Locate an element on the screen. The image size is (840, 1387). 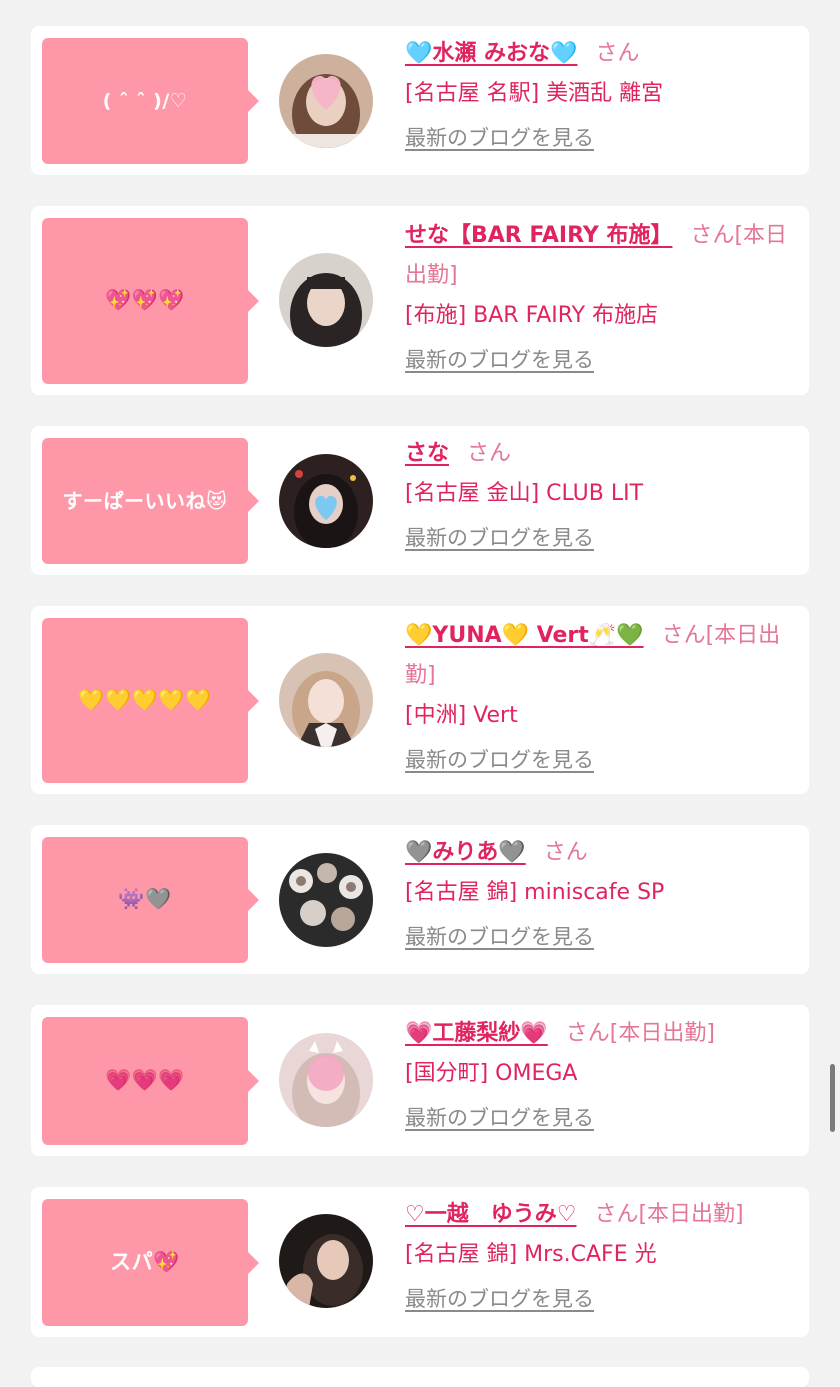
comment-bubble: すーぱーいいね😻 is located at coordinates (150, 501).